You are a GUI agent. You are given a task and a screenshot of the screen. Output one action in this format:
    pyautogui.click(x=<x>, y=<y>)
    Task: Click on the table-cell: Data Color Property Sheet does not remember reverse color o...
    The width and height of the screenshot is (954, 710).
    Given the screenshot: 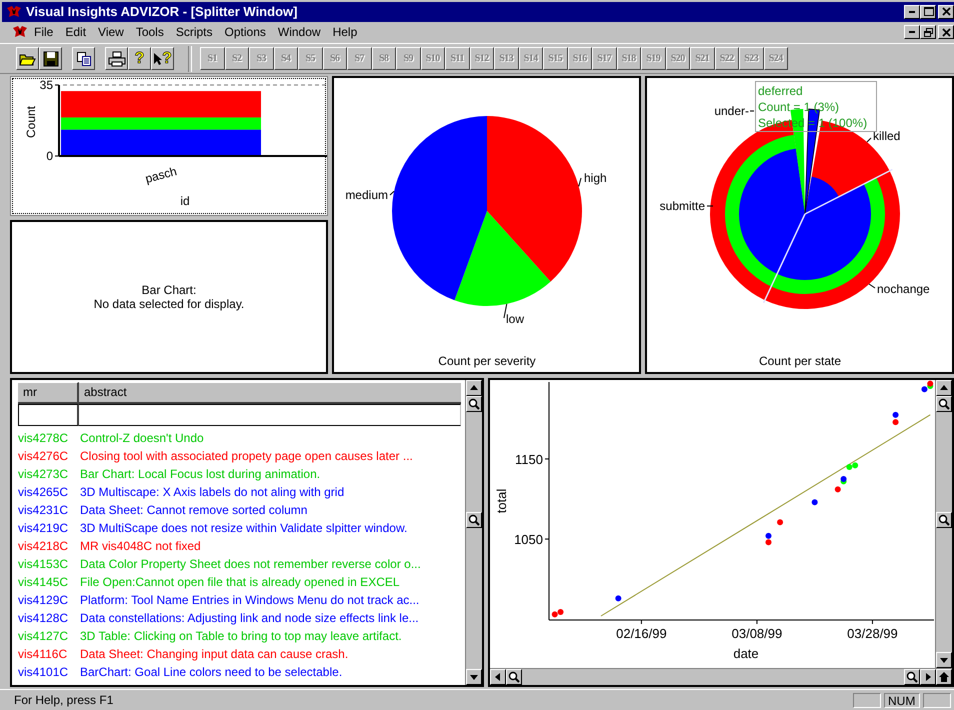 What is the action you would take?
    pyautogui.click(x=250, y=564)
    